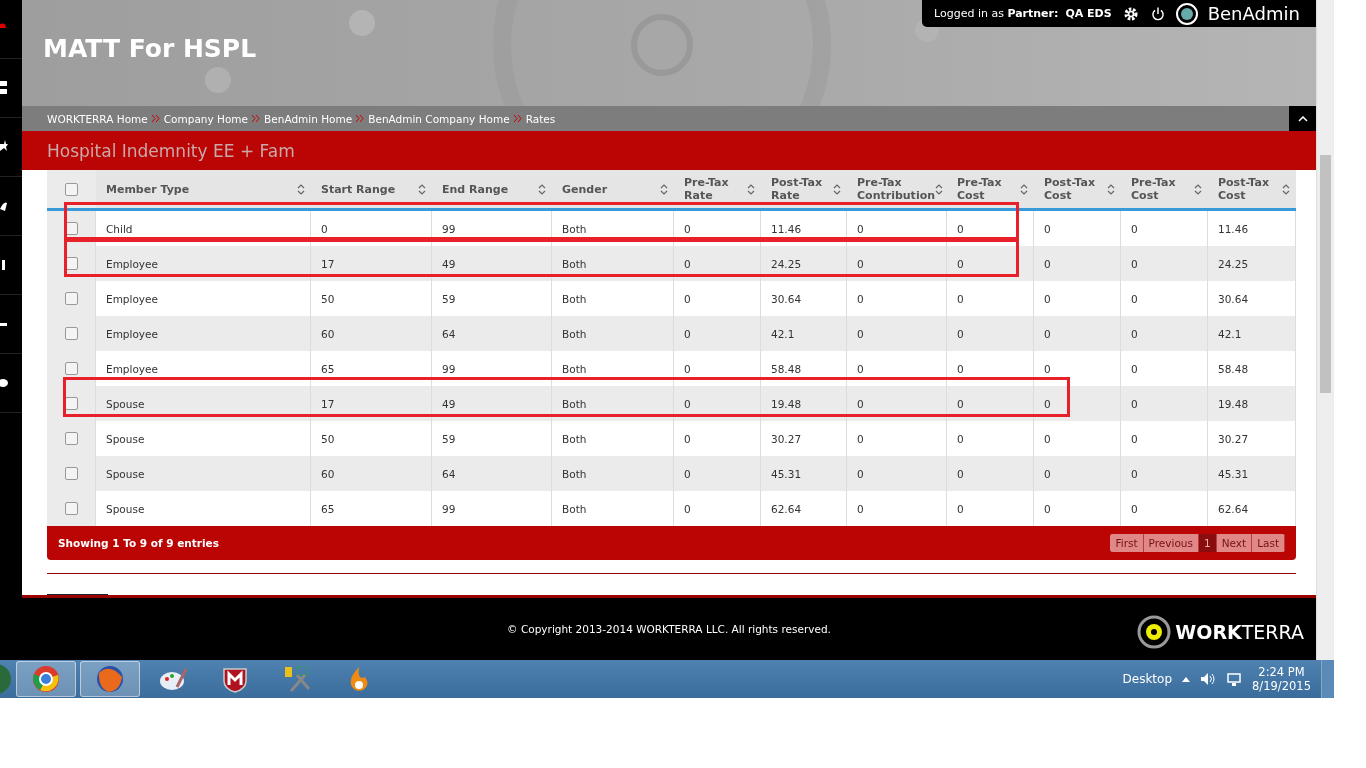 Image resolution: width=1366 pixels, height=768 pixels. I want to click on pagination-button: Last, so click(1268, 543).